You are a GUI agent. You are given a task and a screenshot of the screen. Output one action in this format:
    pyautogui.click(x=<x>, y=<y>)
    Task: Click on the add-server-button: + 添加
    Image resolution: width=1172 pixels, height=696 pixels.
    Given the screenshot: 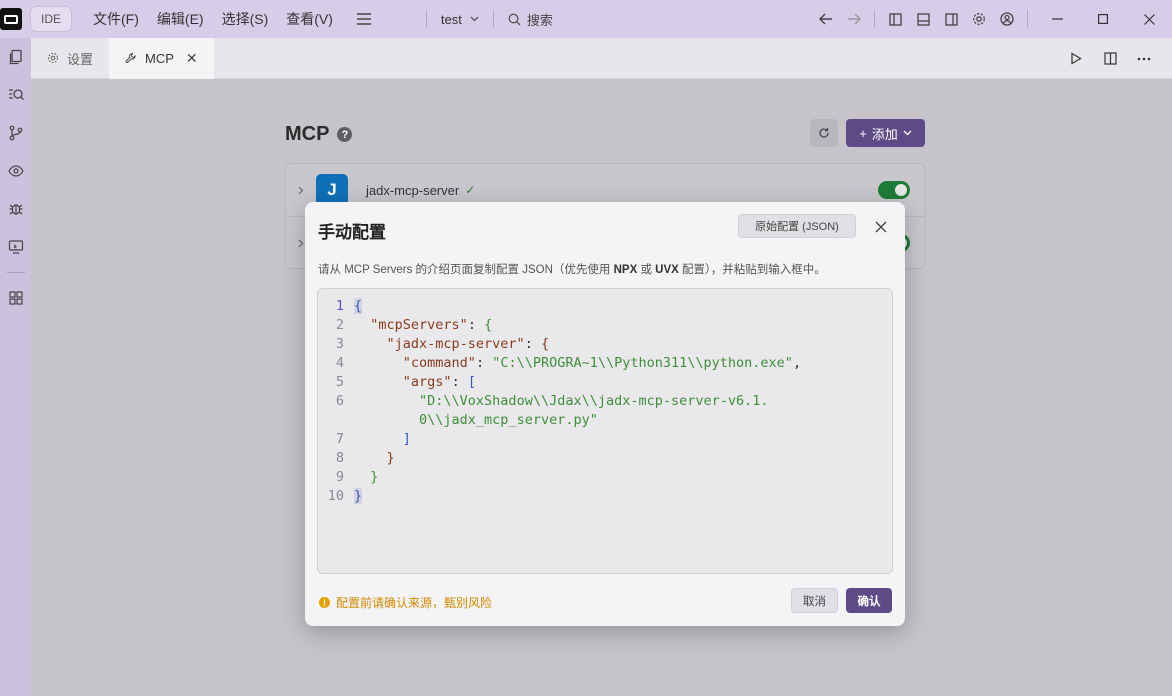 What is the action you would take?
    pyautogui.click(x=885, y=133)
    